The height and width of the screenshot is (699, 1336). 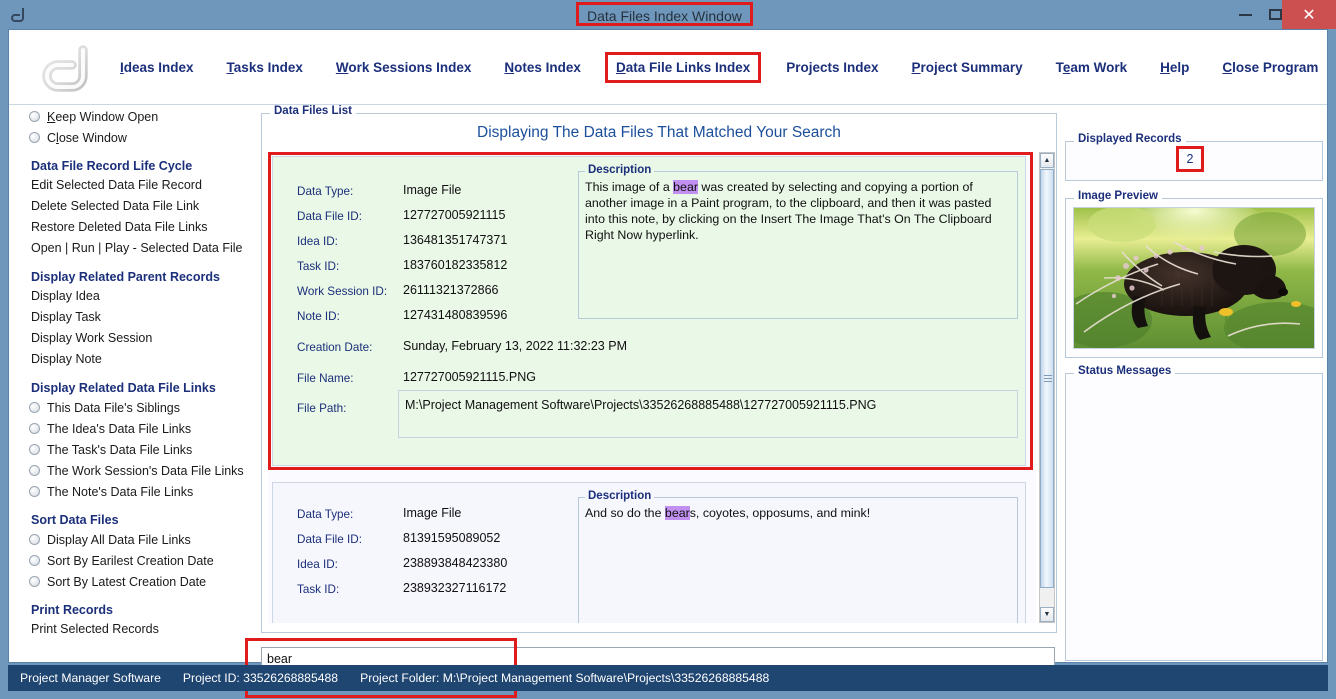 I want to click on displayed-records-legend: Displayed Records, so click(x=1130, y=139).